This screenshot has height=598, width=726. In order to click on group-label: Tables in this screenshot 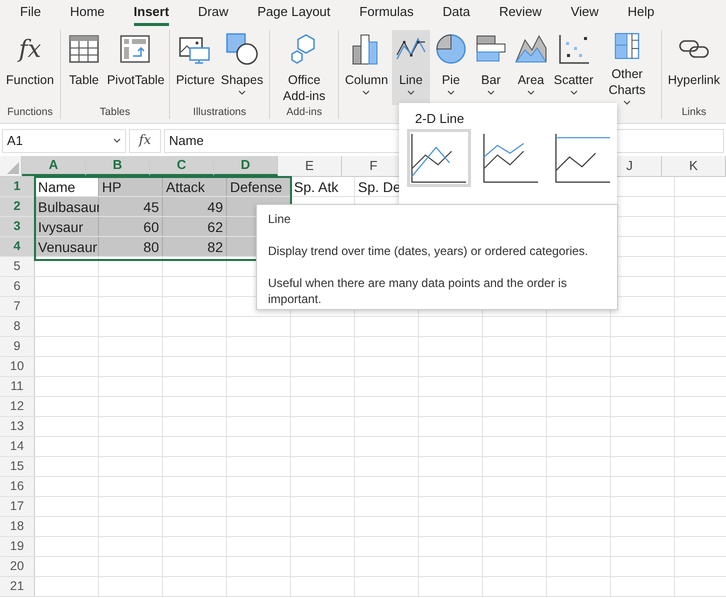, I will do `click(115, 112)`.